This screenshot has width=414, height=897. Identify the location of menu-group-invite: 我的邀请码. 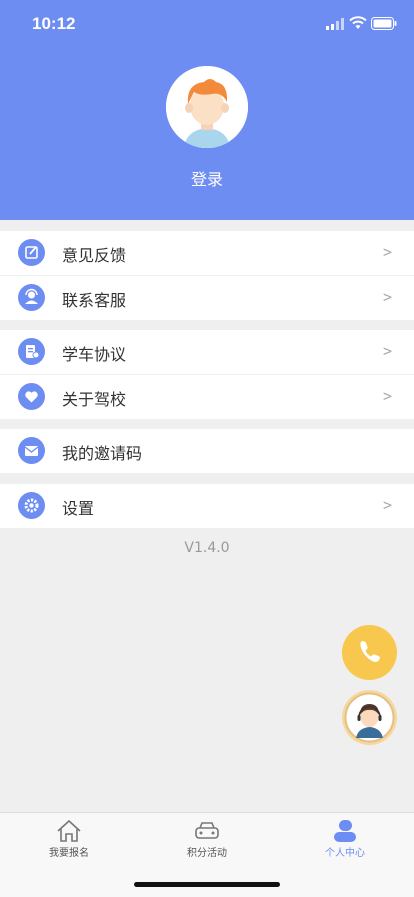
(207, 451).